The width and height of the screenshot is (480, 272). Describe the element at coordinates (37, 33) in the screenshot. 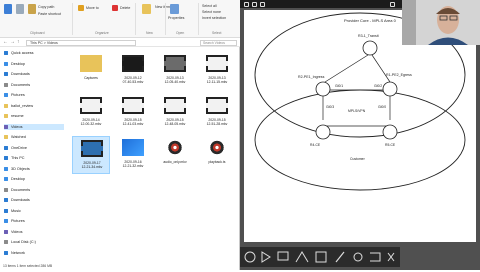

I see `group-label-clipboard: Clipboard` at that location.